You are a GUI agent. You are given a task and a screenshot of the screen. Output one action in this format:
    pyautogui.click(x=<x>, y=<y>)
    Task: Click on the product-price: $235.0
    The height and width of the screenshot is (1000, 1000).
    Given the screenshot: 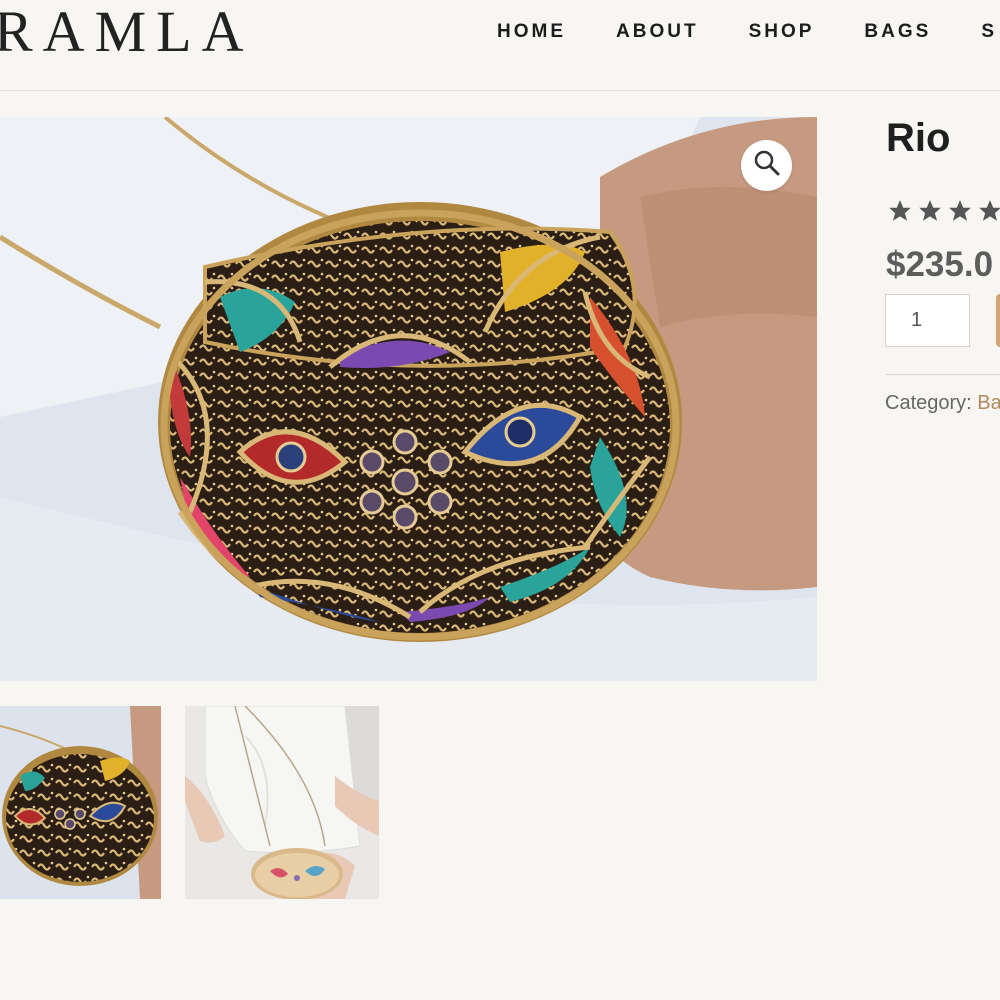 What is the action you would take?
    pyautogui.click(x=940, y=264)
    